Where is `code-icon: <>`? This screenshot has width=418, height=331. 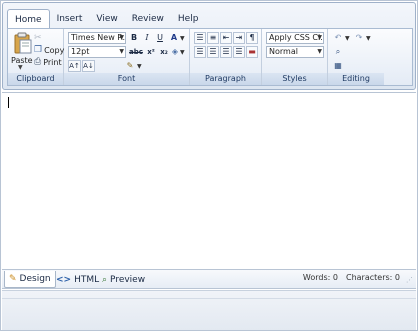
code-icon: <> is located at coordinates (64, 279).